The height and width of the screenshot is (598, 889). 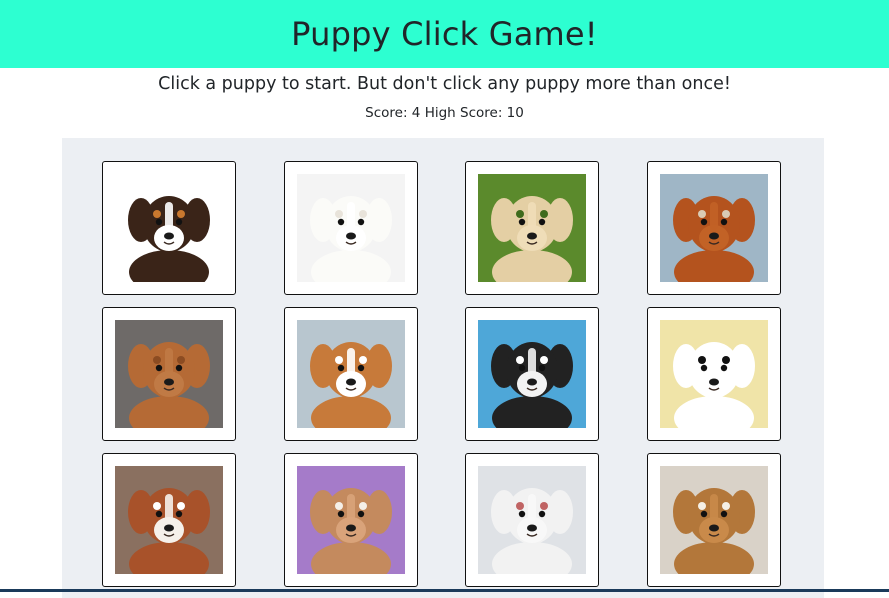 I want to click on score-label: Score:, so click(x=386, y=113).